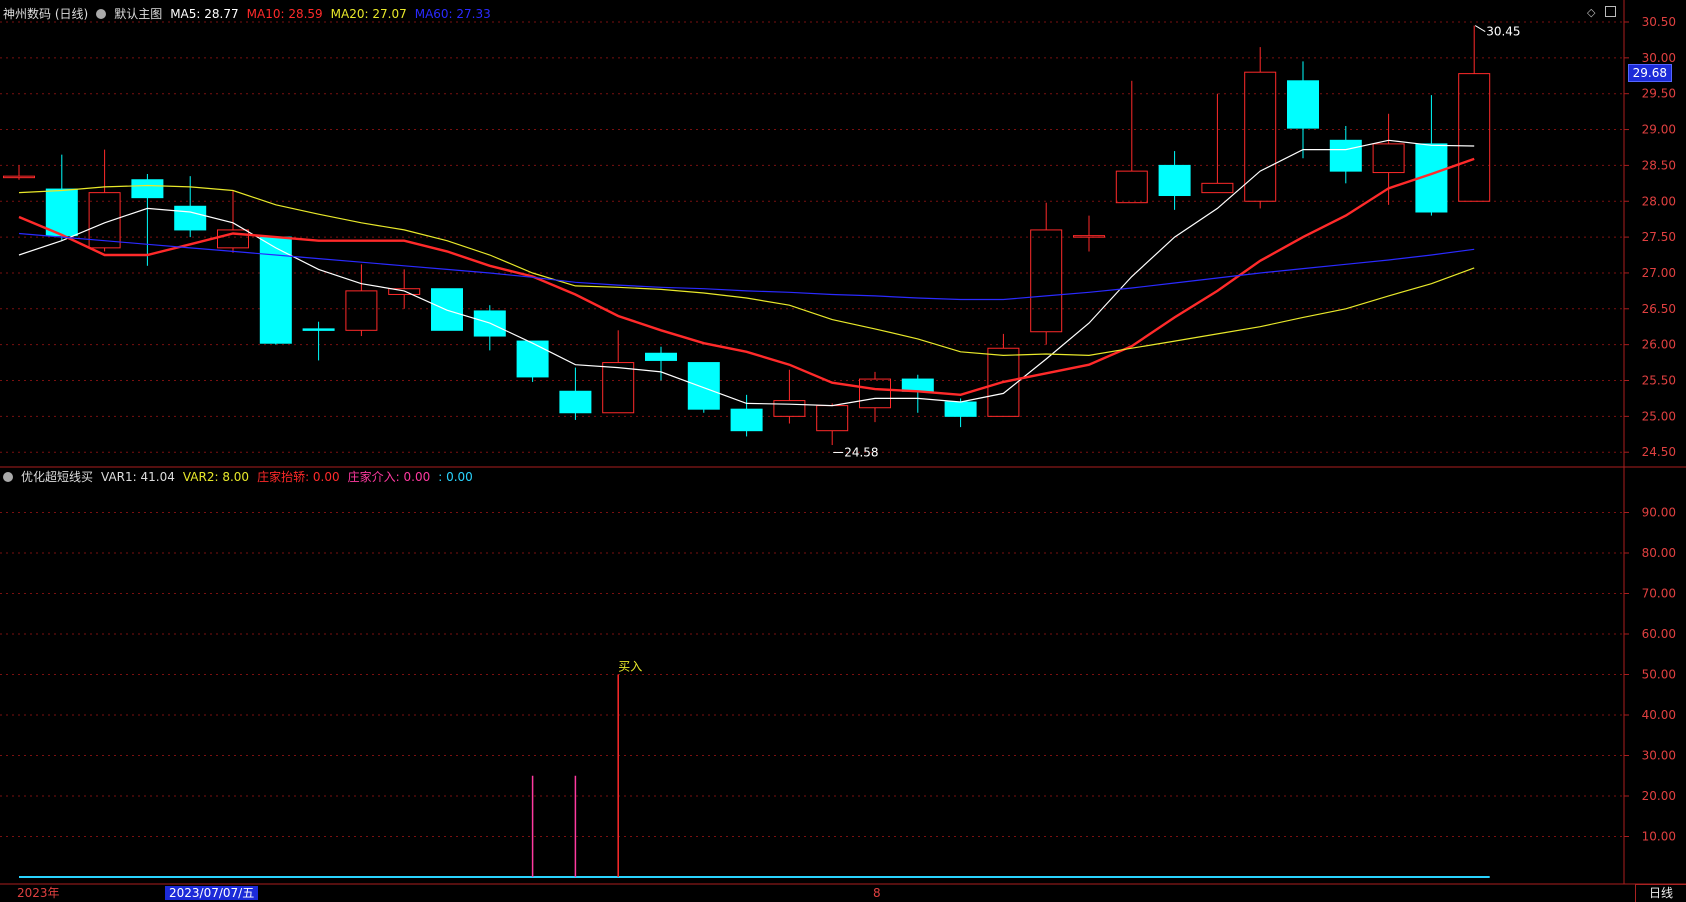 Image resolution: width=1686 pixels, height=902 pixels. What do you see at coordinates (1610, 11) in the screenshot?
I see `window-icon` at bounding box center [1610, 11].